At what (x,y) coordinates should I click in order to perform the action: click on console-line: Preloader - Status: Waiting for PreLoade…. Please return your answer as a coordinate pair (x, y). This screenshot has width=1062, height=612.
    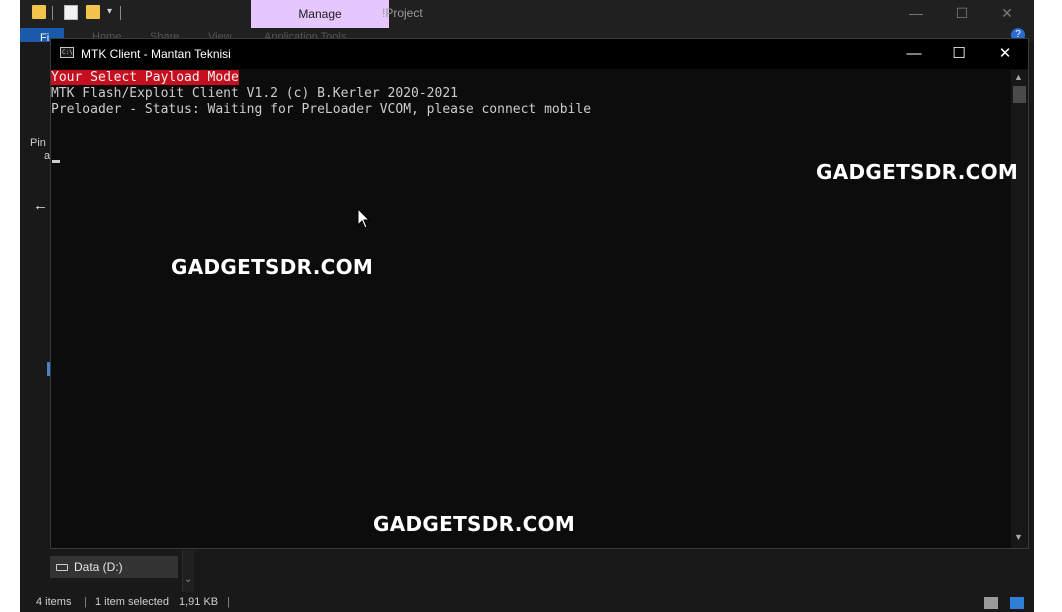
    Looking at the image, I should click on (321, 109).